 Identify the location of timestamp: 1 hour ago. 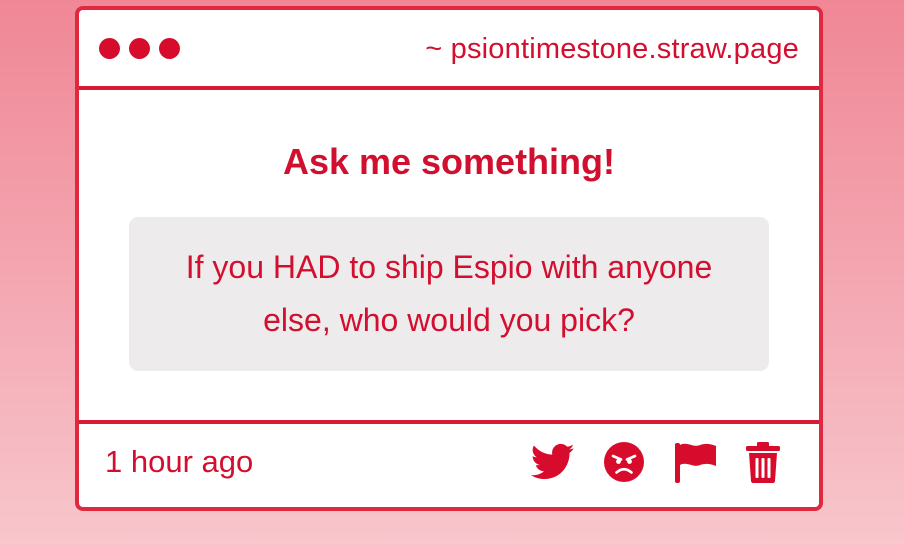
(179, 461).